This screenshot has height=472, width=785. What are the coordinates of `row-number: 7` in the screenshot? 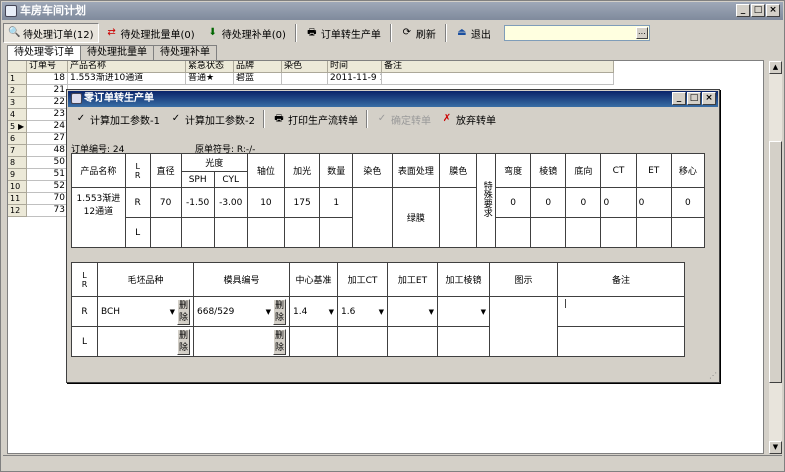 It's located at (17, 151).